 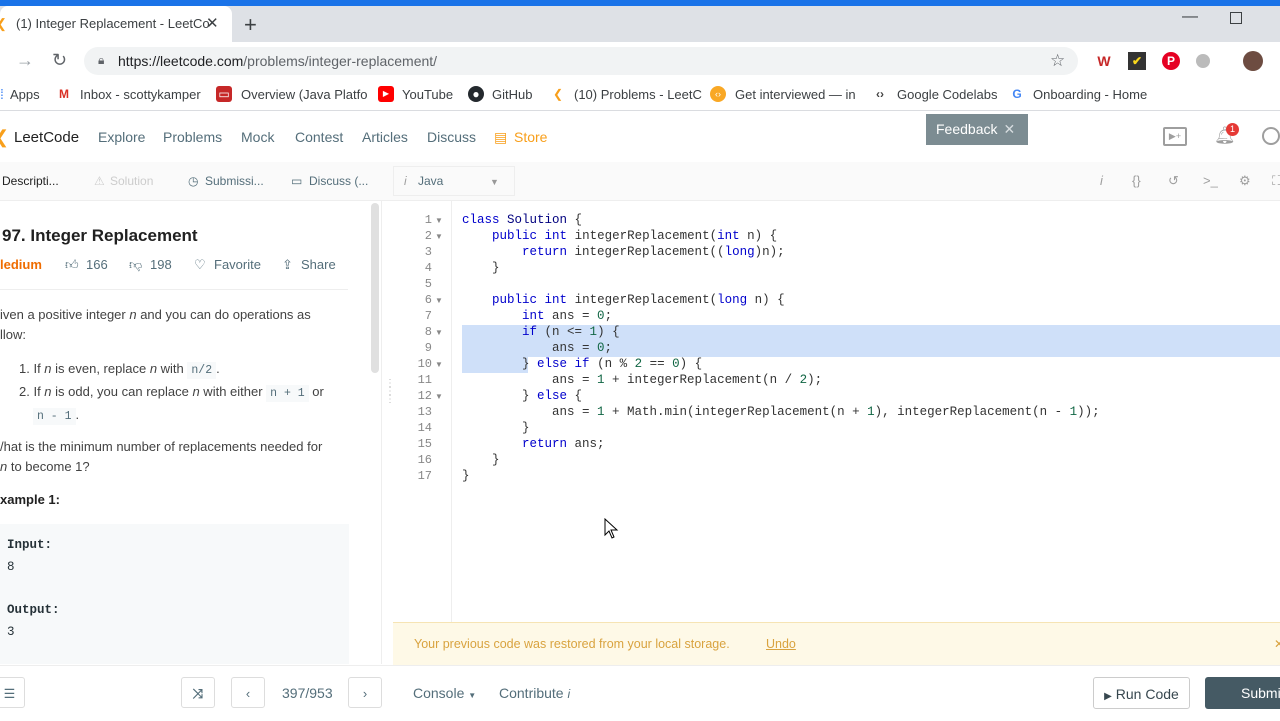 I want to click on output-label: Output:, so click(x=33, y=610).